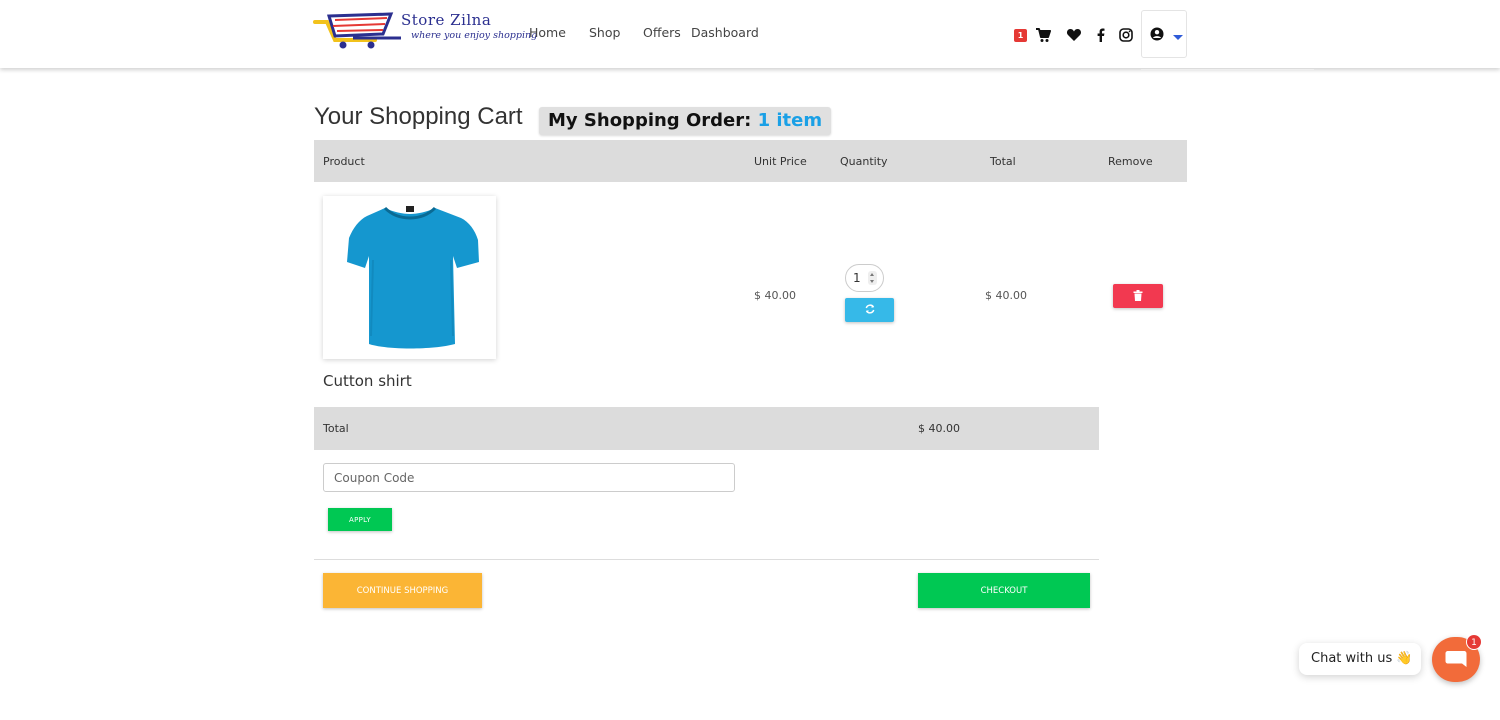  I want to click on heart-icon, so click(1074, 35).